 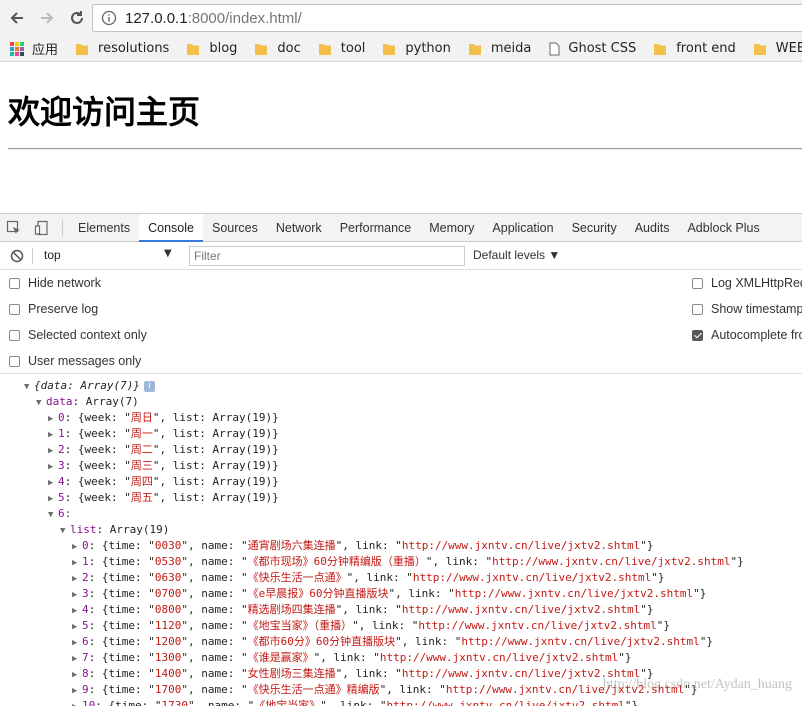 What do you see at coordinates (695, 48) in the screenshot?
I see `bookmark-8: front end` at bounding box center [695, 48].